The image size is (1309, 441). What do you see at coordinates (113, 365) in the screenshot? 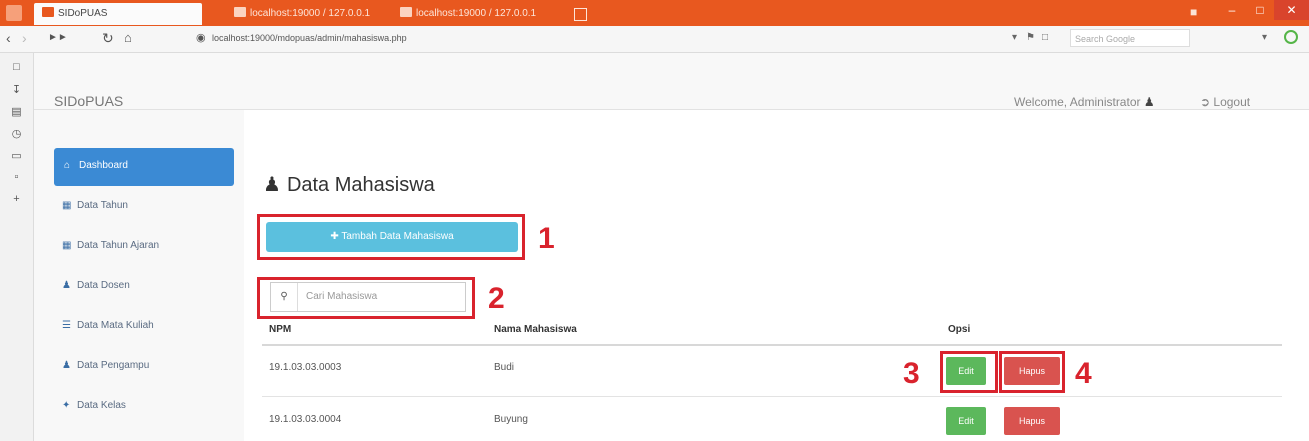
I see `sidebar-item-label: Data Pengampu` at bounding box center [113, 365].